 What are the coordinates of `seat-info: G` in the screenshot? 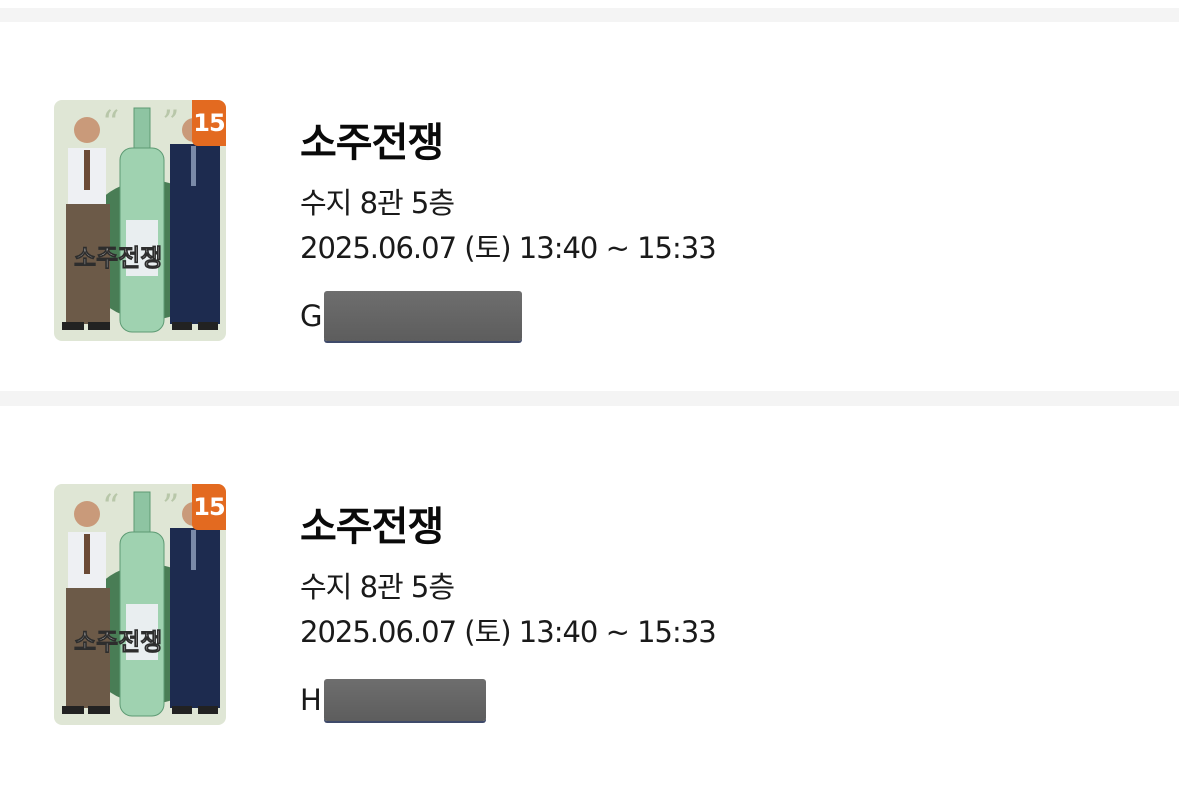 It's located at (411, 316).